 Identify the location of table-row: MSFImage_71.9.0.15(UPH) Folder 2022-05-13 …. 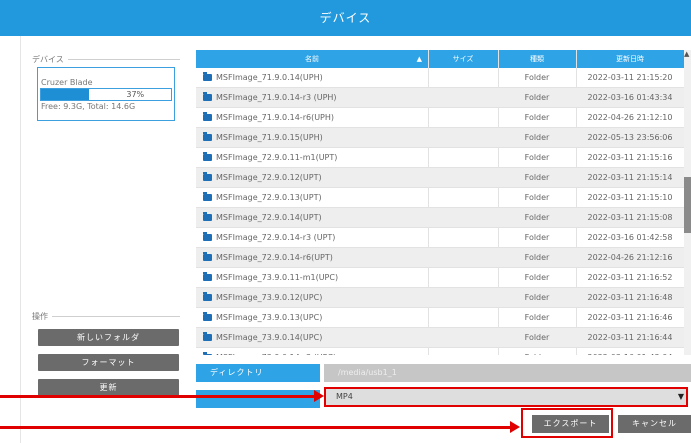
(440, 138).